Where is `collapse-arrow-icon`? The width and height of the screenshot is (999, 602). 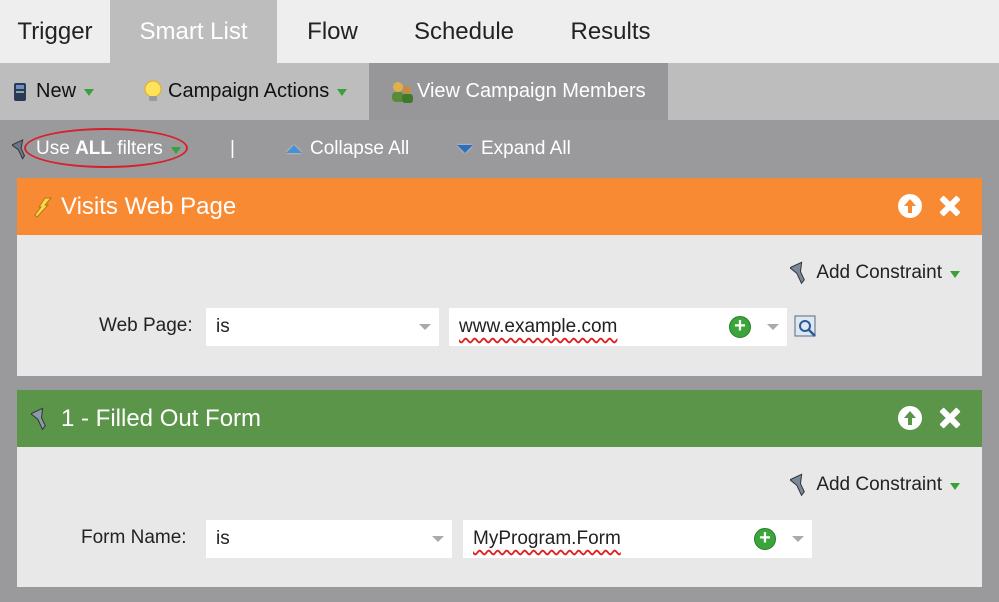
collapse-arrow-icon is located at coordinates (294, 149).